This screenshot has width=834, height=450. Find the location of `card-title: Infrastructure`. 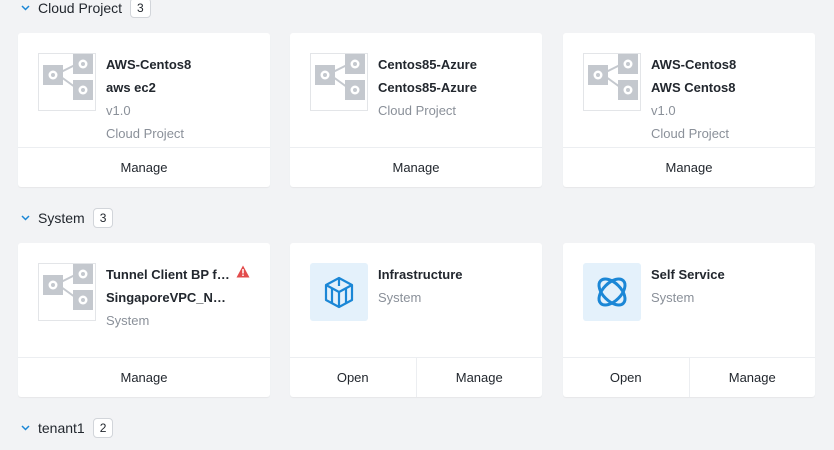

card-title: Infrastructure is located at coordinates (420, 274).